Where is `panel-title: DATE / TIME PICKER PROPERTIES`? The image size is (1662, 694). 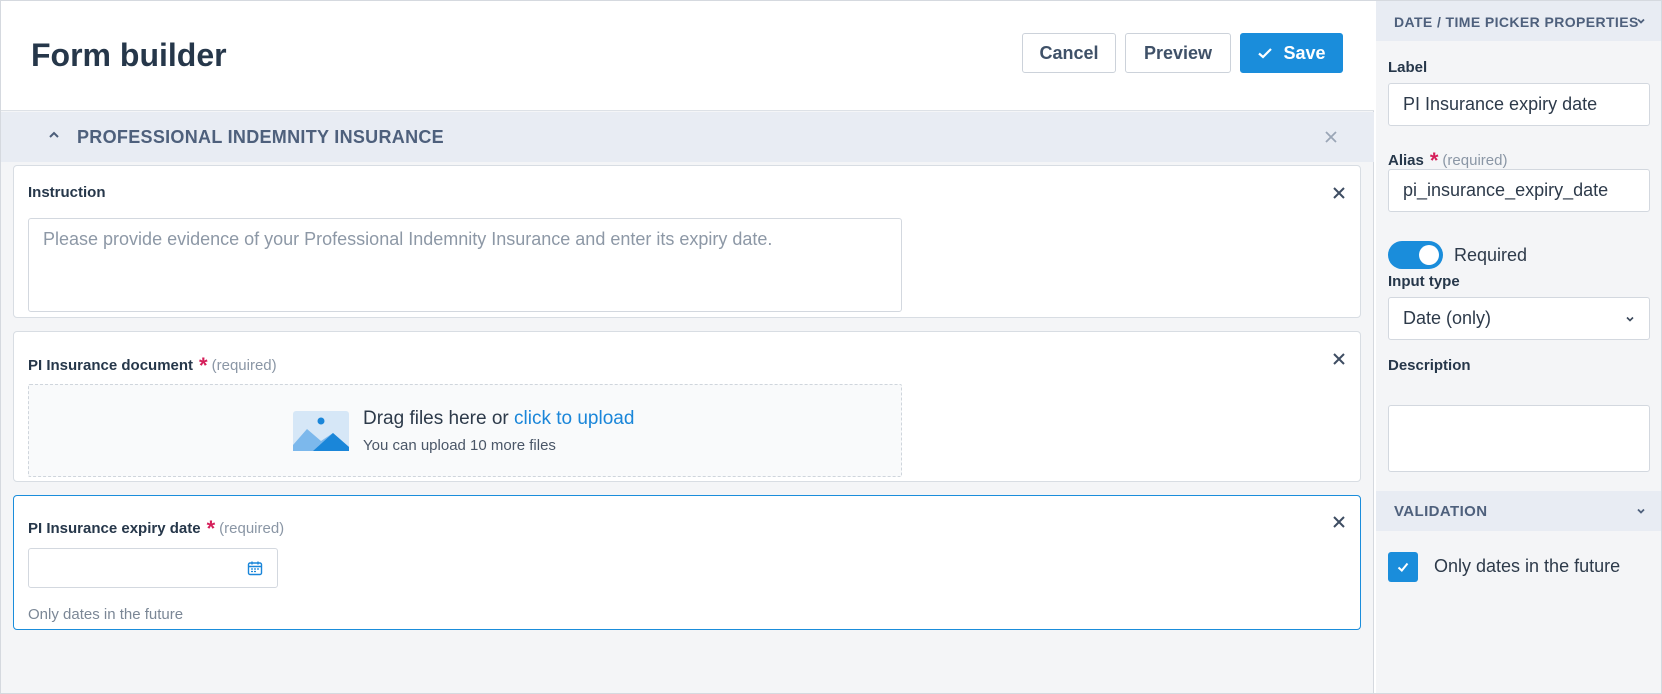 panel-title: DATE / TIME PICKER PROPERTIES is located at coordinates (1516, 22).